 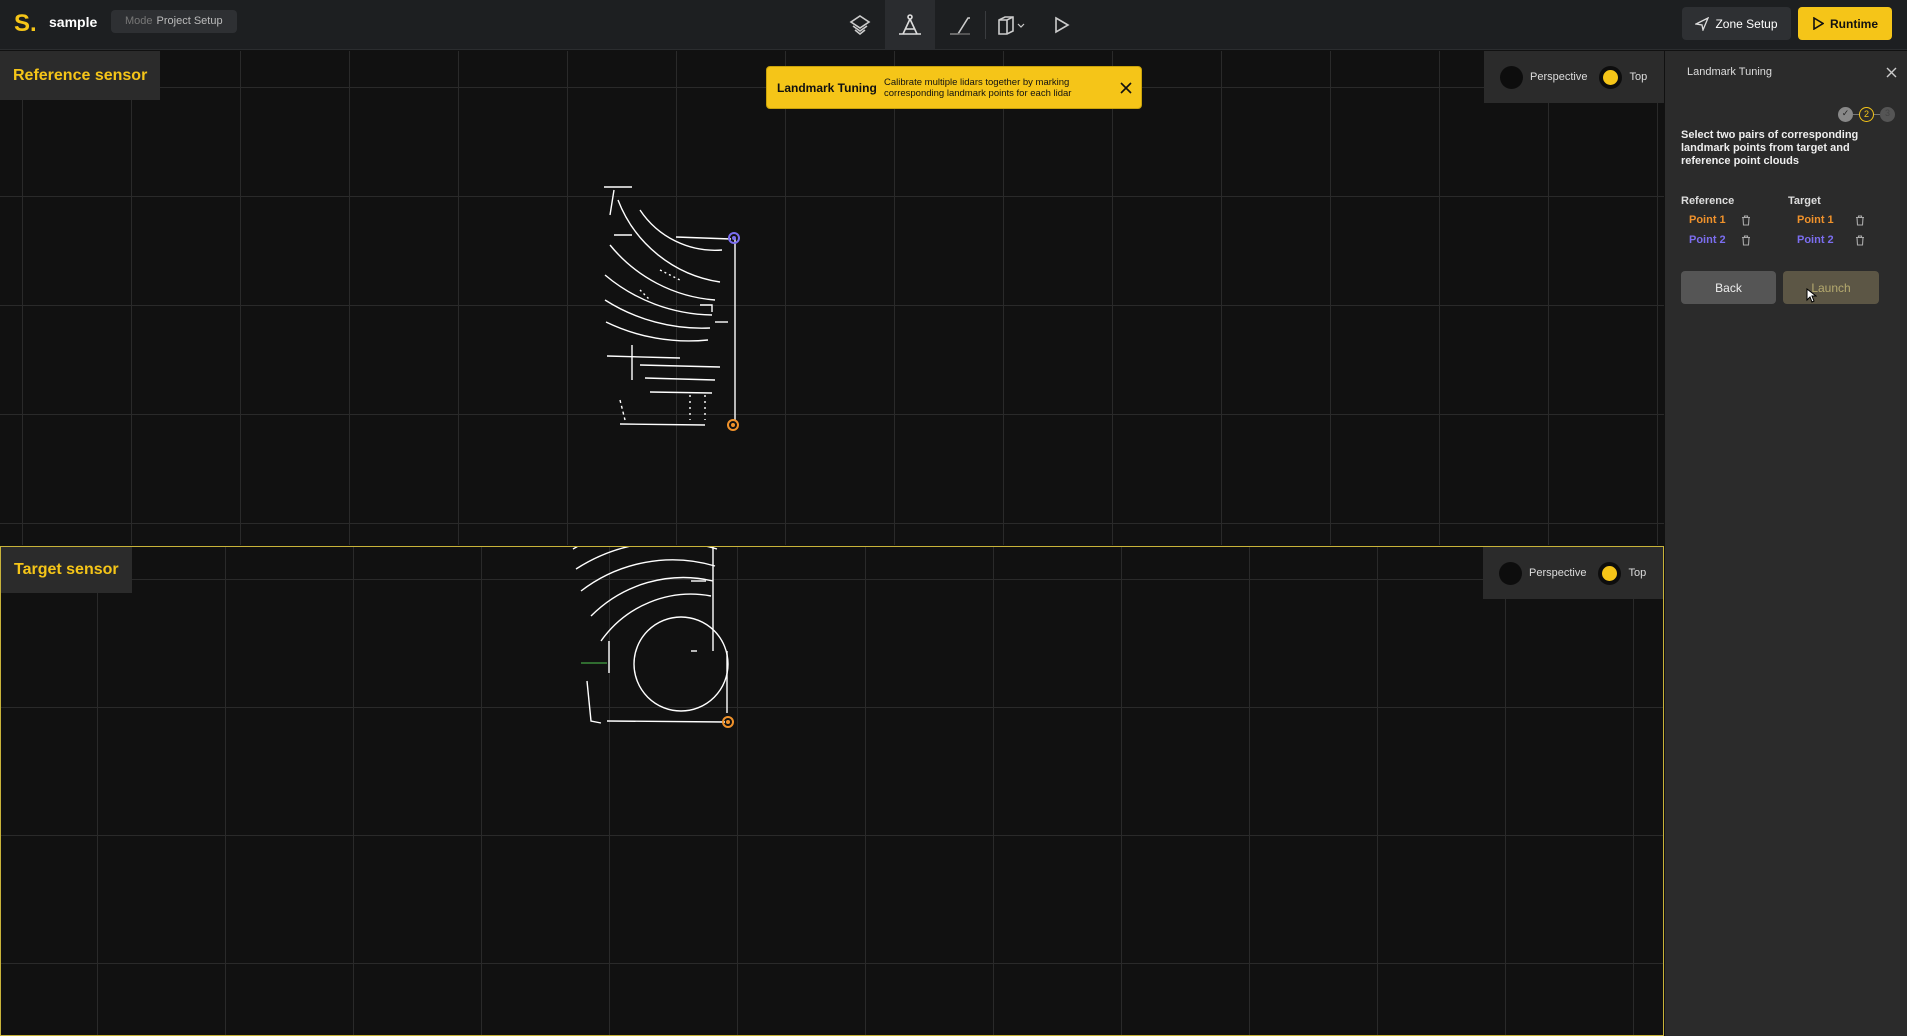 What do you see at coordinates (1854, 23) in the screenshot?
I see `runtime-label: Runtime` at bounding box center [1854, 23].